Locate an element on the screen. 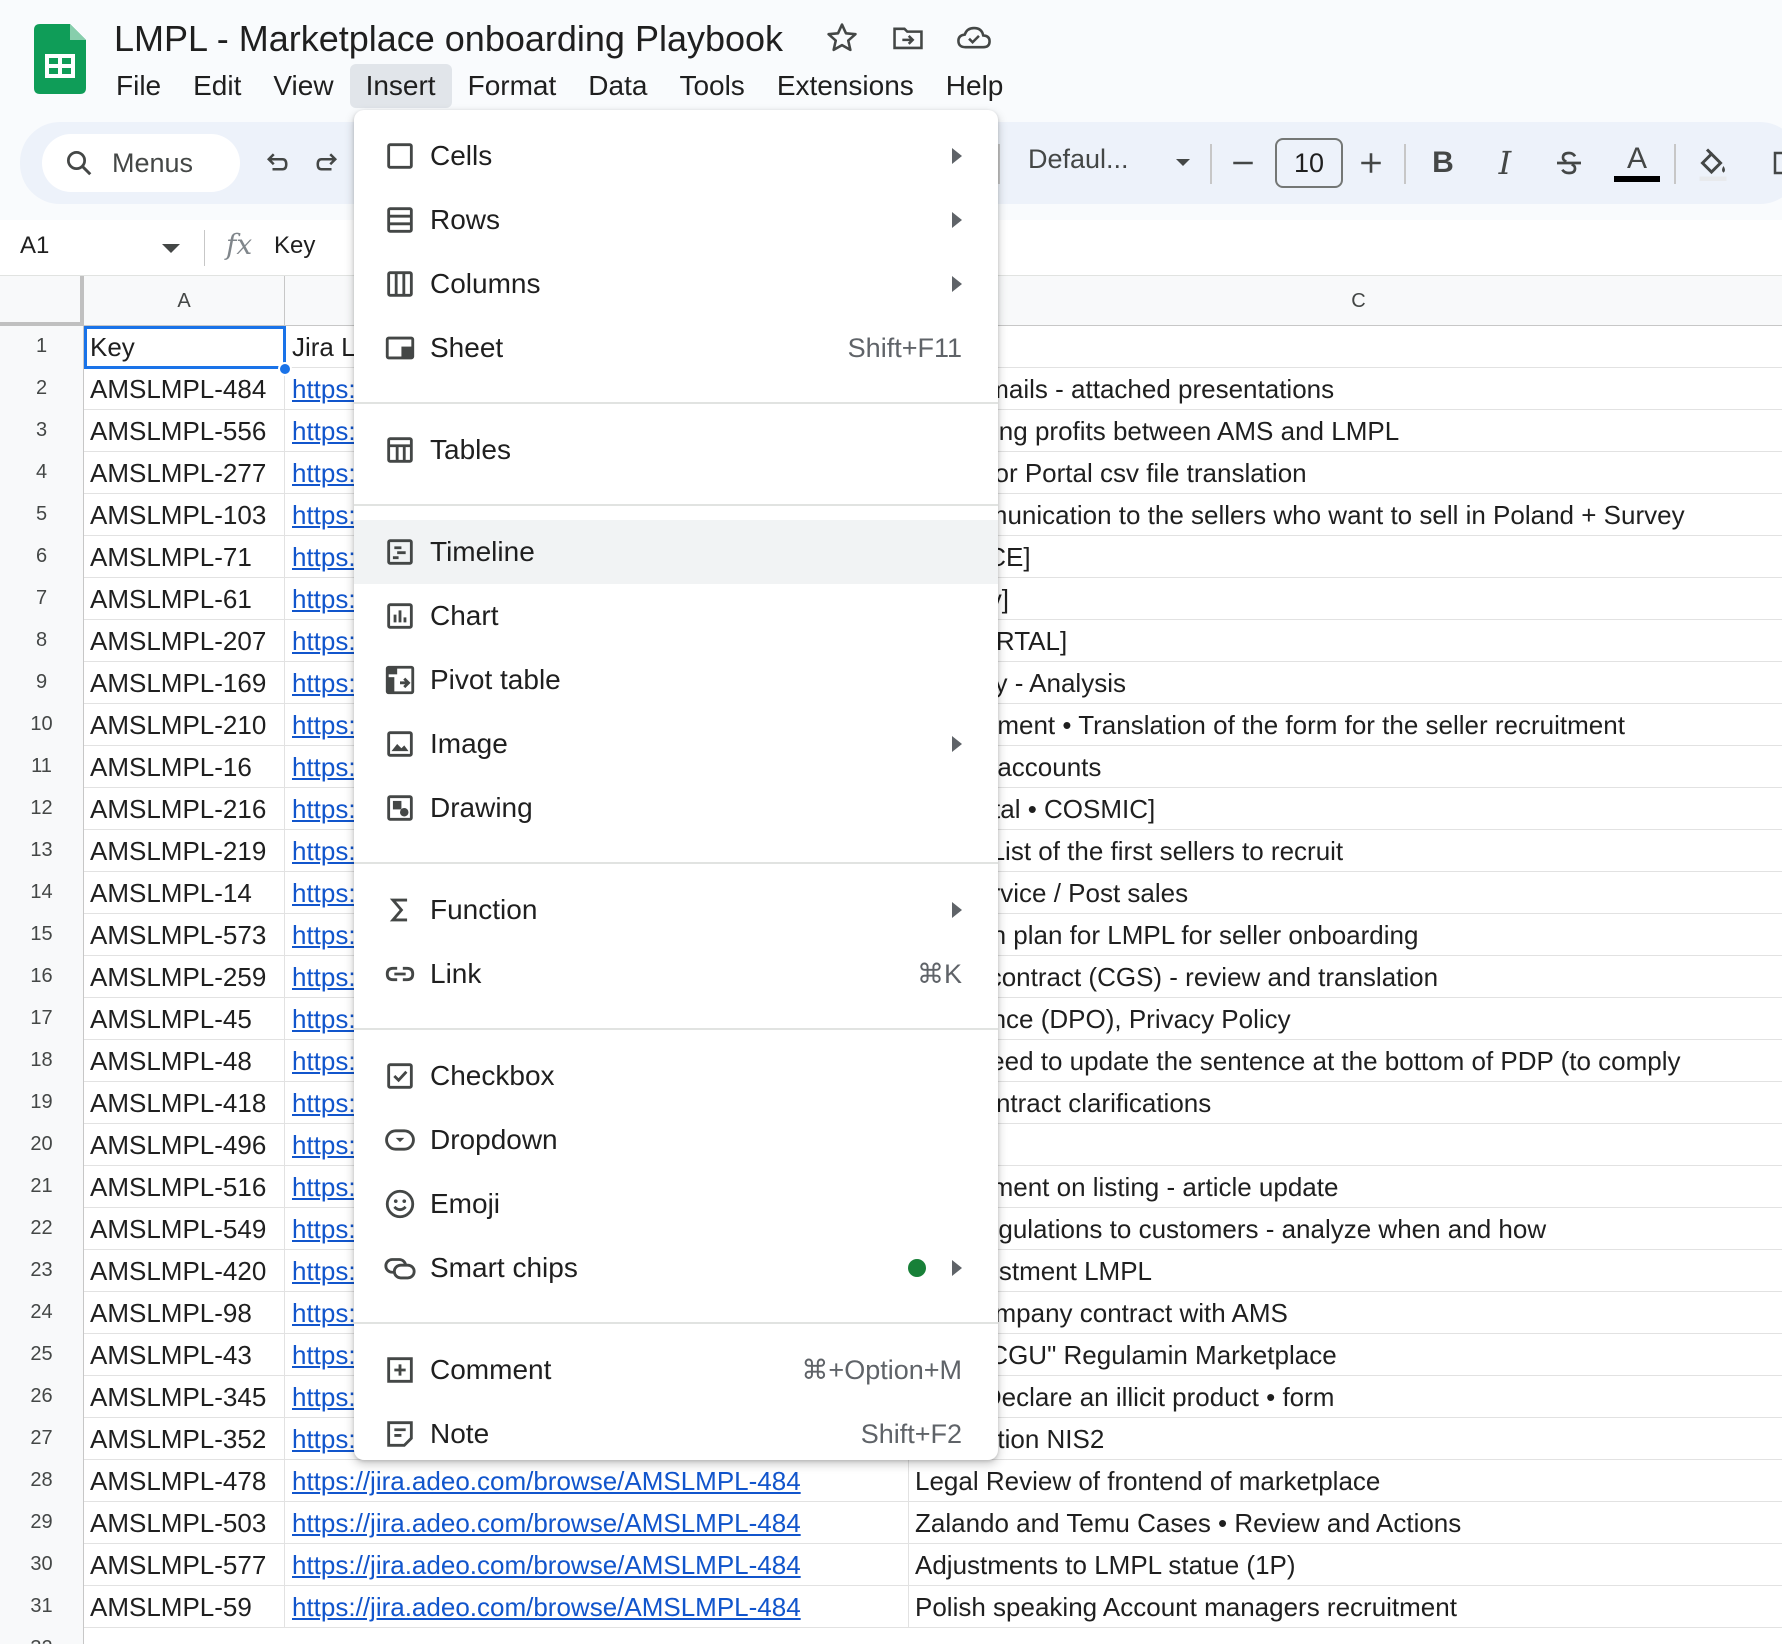 The width and height of the screenshot is (1782, 1644). menu-item-sheet: Sheet Shift+F11 is located at coordinates (676, 348).